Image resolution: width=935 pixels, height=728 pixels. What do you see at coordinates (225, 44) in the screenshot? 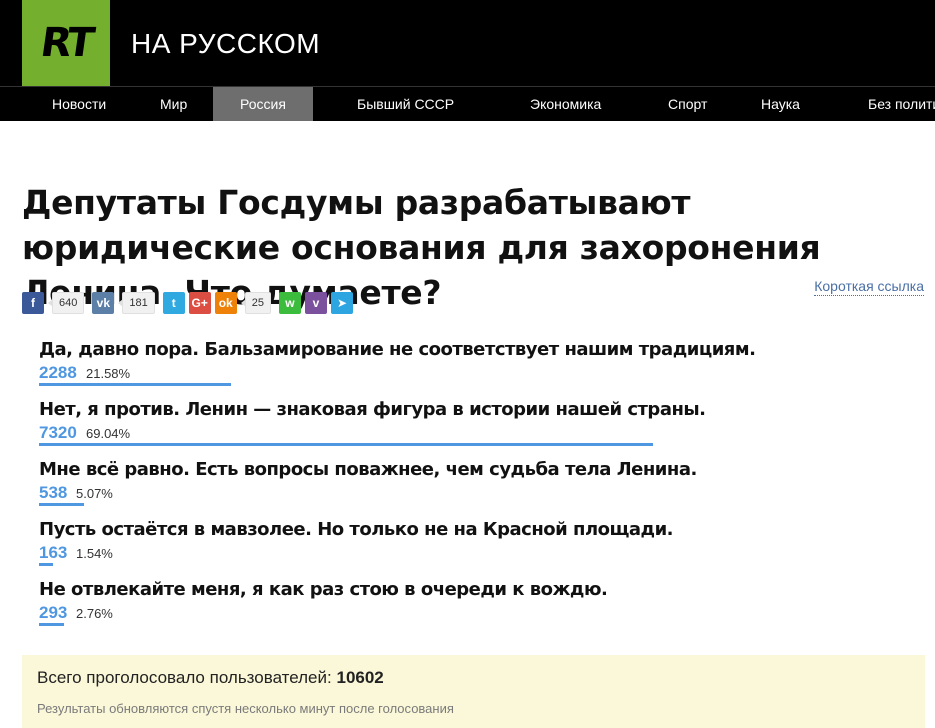
I see `brand-title: НА РУССКОМ` at bounding box center [225, 44].